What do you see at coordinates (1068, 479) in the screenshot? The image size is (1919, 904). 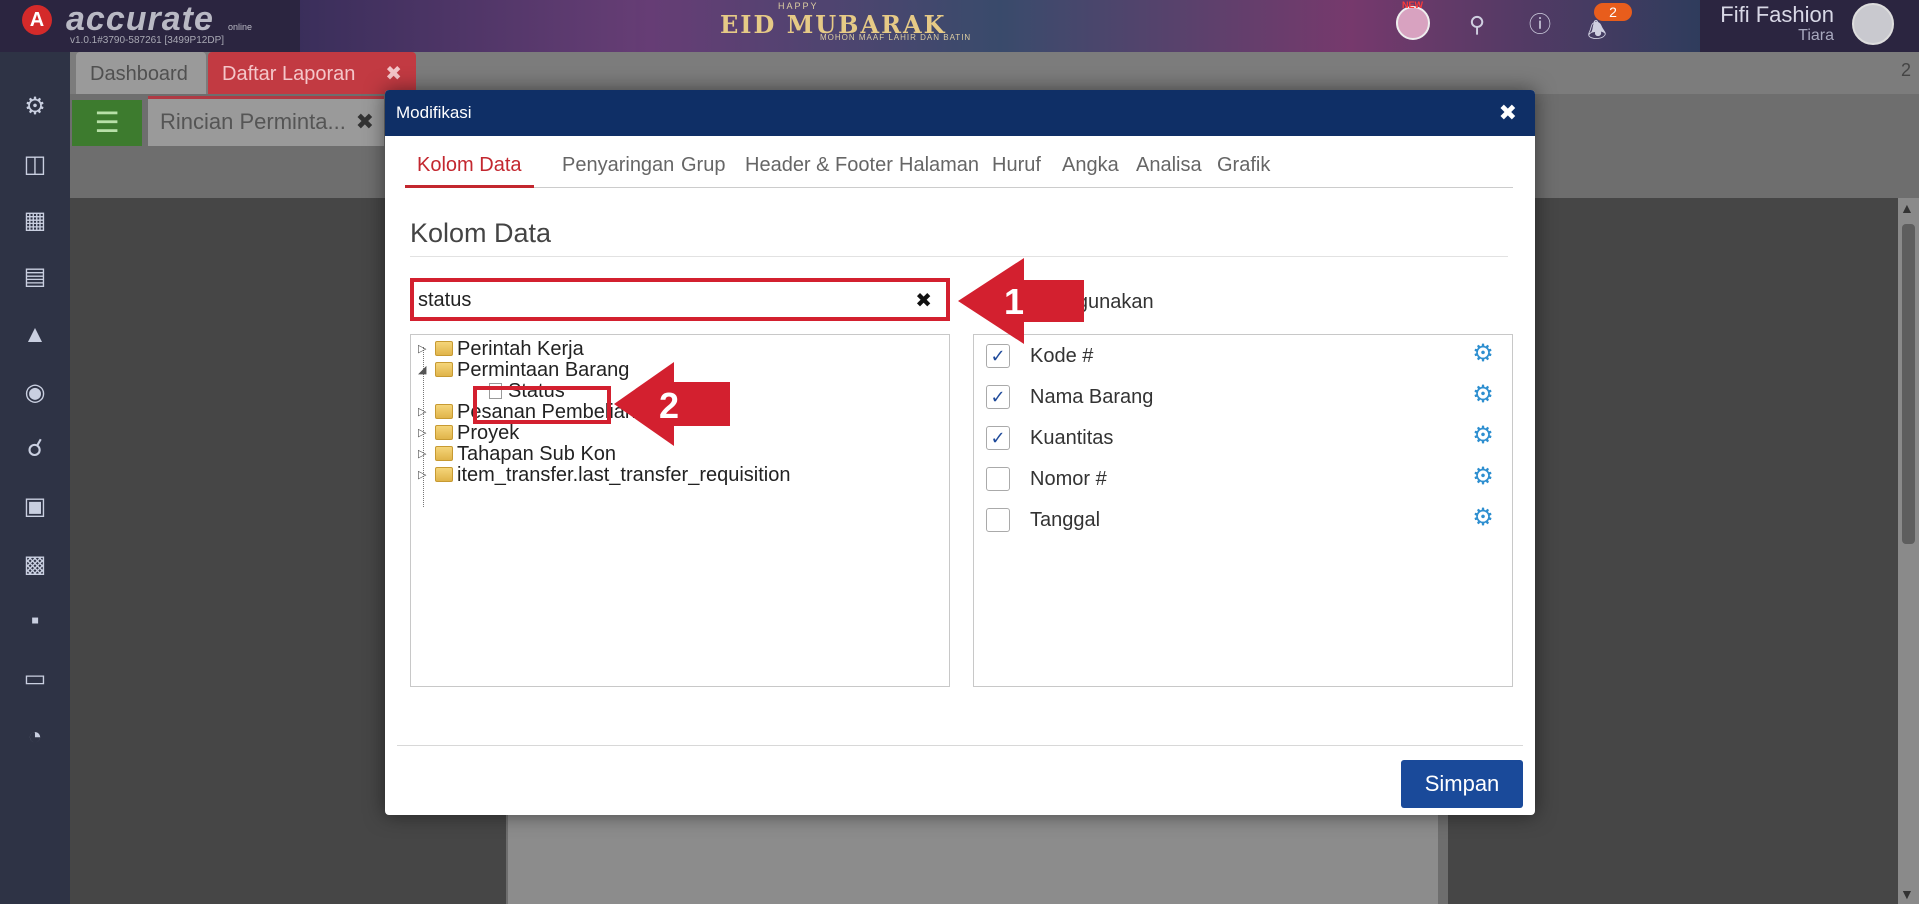 I see `column-label: Nomor #` at bounding box center [1068, 479].